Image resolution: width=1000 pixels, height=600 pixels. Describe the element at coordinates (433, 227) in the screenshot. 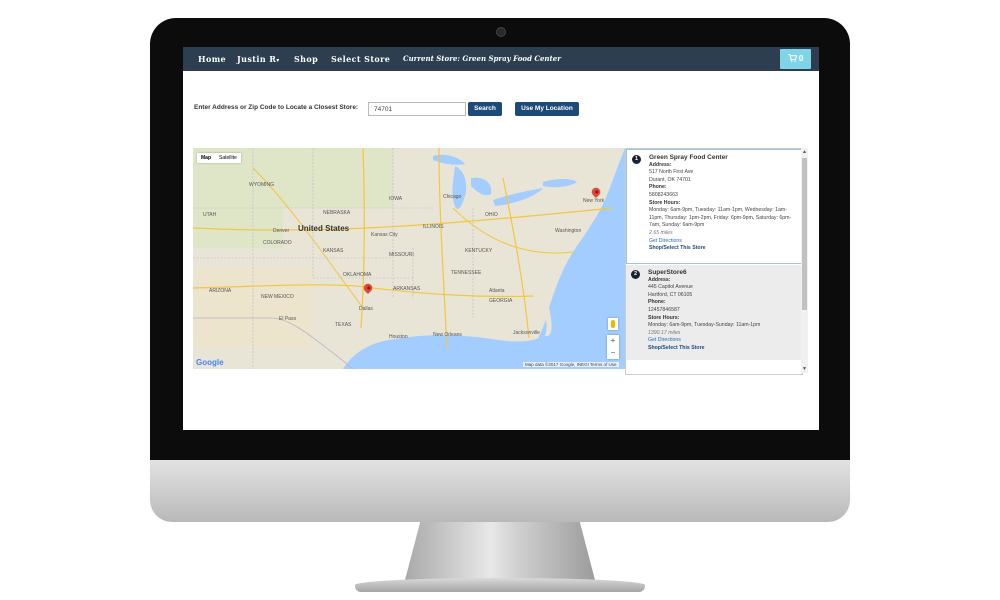

I see `map-label-illinois: ILLINOIS` at that location.